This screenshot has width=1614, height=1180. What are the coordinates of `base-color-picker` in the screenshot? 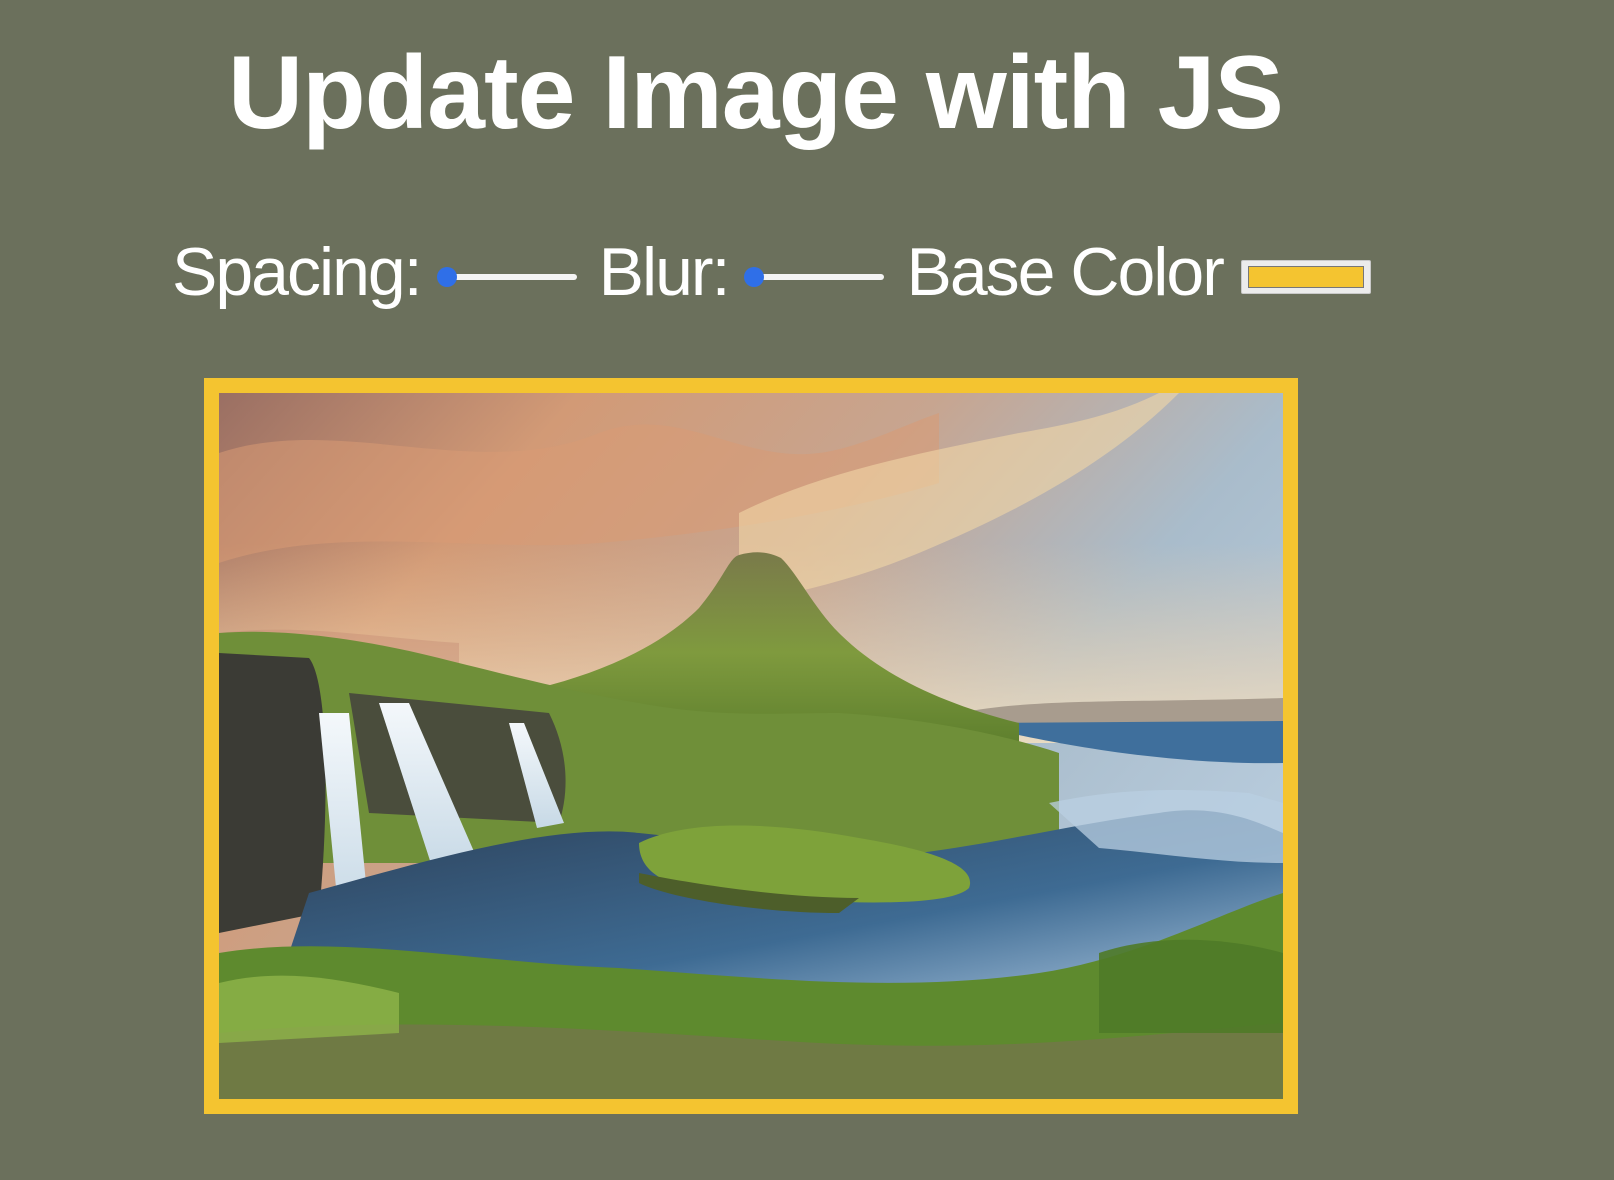 It's located at (1305, 277).